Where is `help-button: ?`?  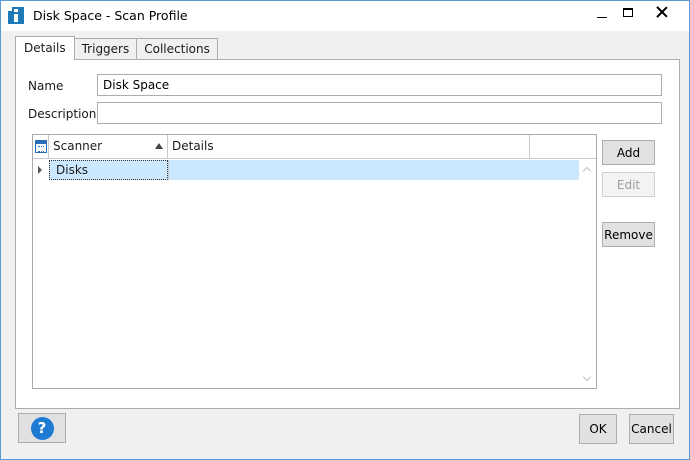 help-button: ? is located at coordinates (42, 428).